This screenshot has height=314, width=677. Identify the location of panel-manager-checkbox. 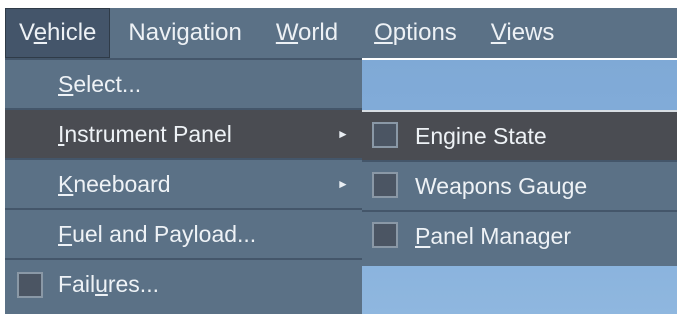
(385, 235).